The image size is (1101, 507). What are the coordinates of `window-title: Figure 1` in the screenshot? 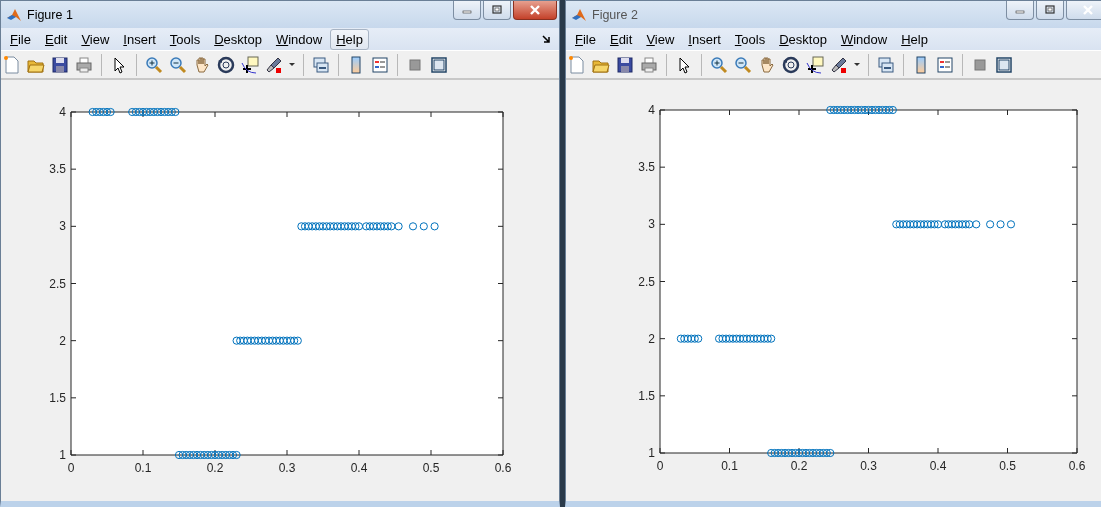 It's located at (50, 14).